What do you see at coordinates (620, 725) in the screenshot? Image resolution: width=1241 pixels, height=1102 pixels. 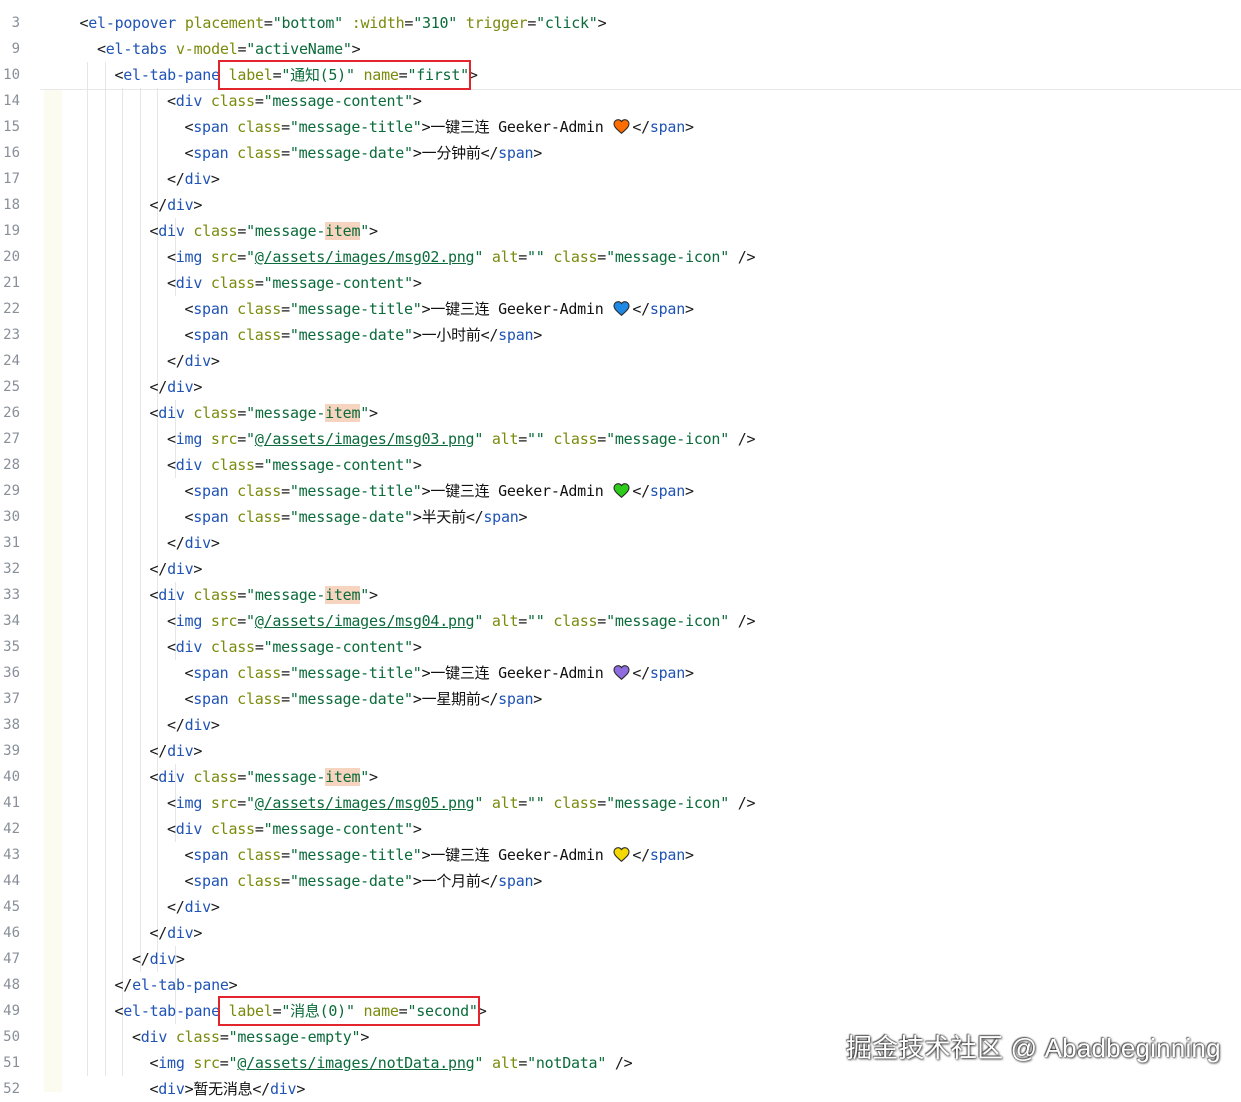 I see `code-line: 38 </div>` at bounding box center [620, 725].